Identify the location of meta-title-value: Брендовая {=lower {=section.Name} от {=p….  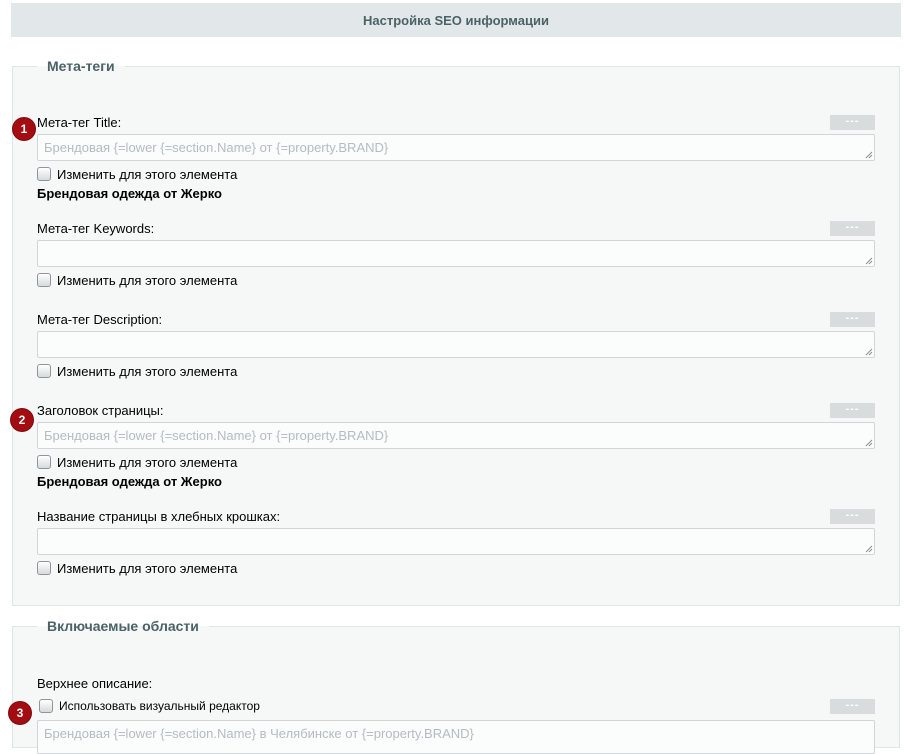
(216, 147).